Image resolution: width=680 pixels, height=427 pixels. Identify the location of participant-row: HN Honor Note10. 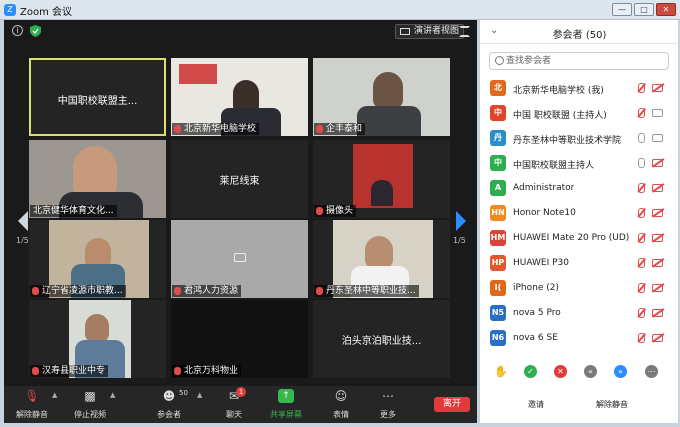
(579, 213).